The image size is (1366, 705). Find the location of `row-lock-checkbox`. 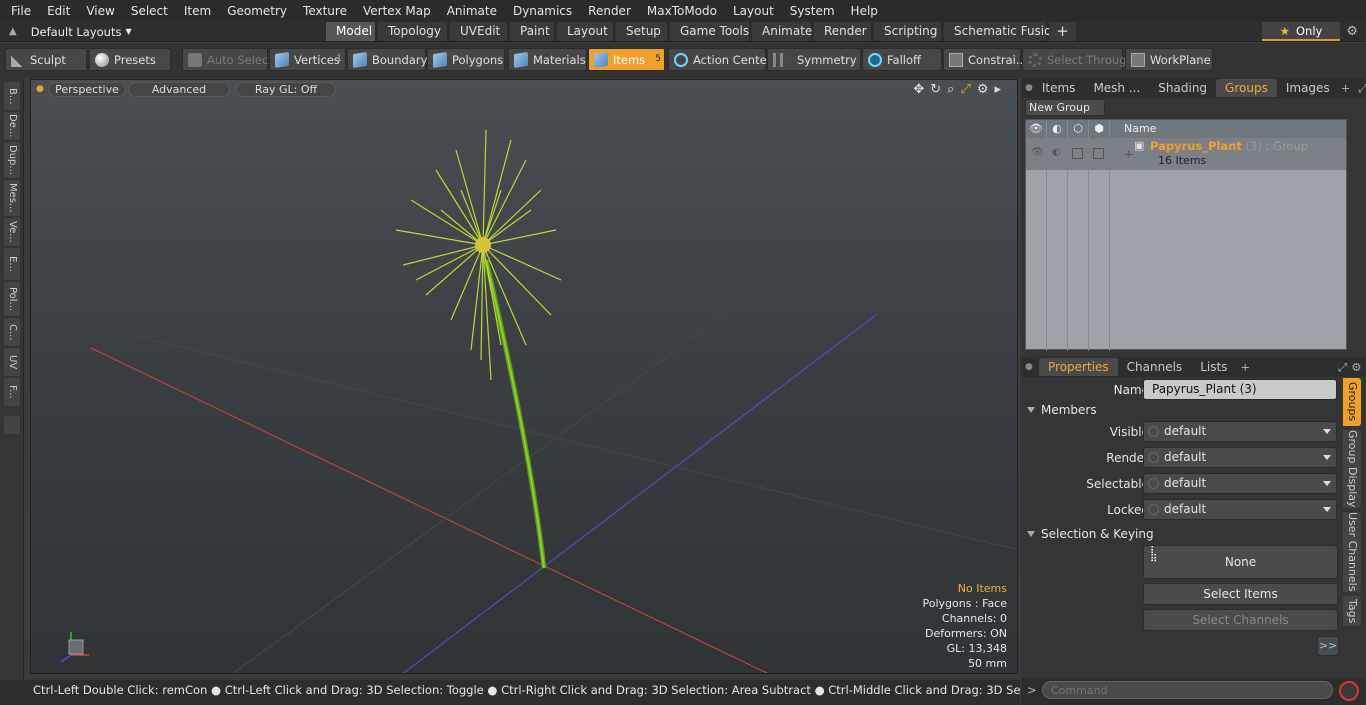

row-lock-checkbox is located at coordinates (1098, 153).